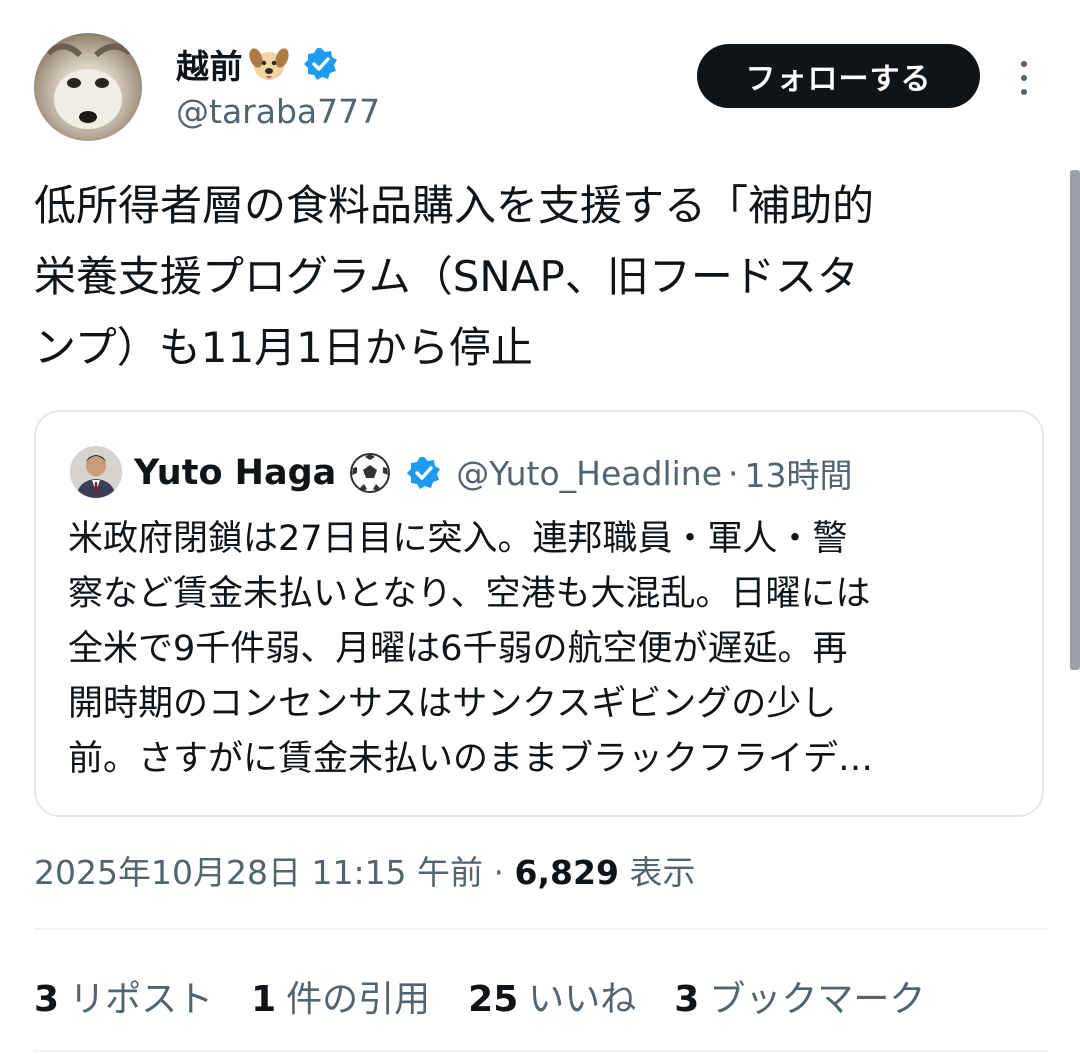 The height and width of the screenshot is (1054, 1080). Describe the element at coordinates (88, 87) in the screenshot. I see `author-avatar` at that location.